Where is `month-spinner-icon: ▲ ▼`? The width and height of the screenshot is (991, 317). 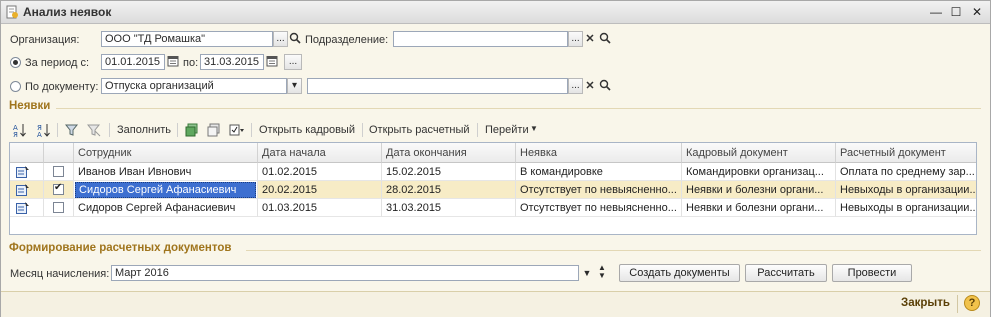 month-spinner-icon: ▲ ▼ is located at coordinates (602, 272).